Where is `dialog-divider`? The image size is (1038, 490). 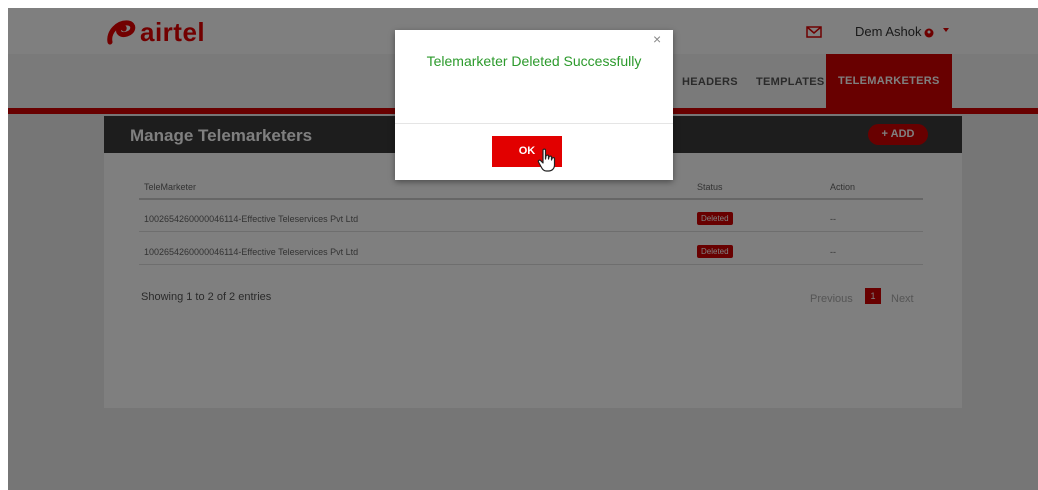 dialog-divider is located at coordinates (534, 123).